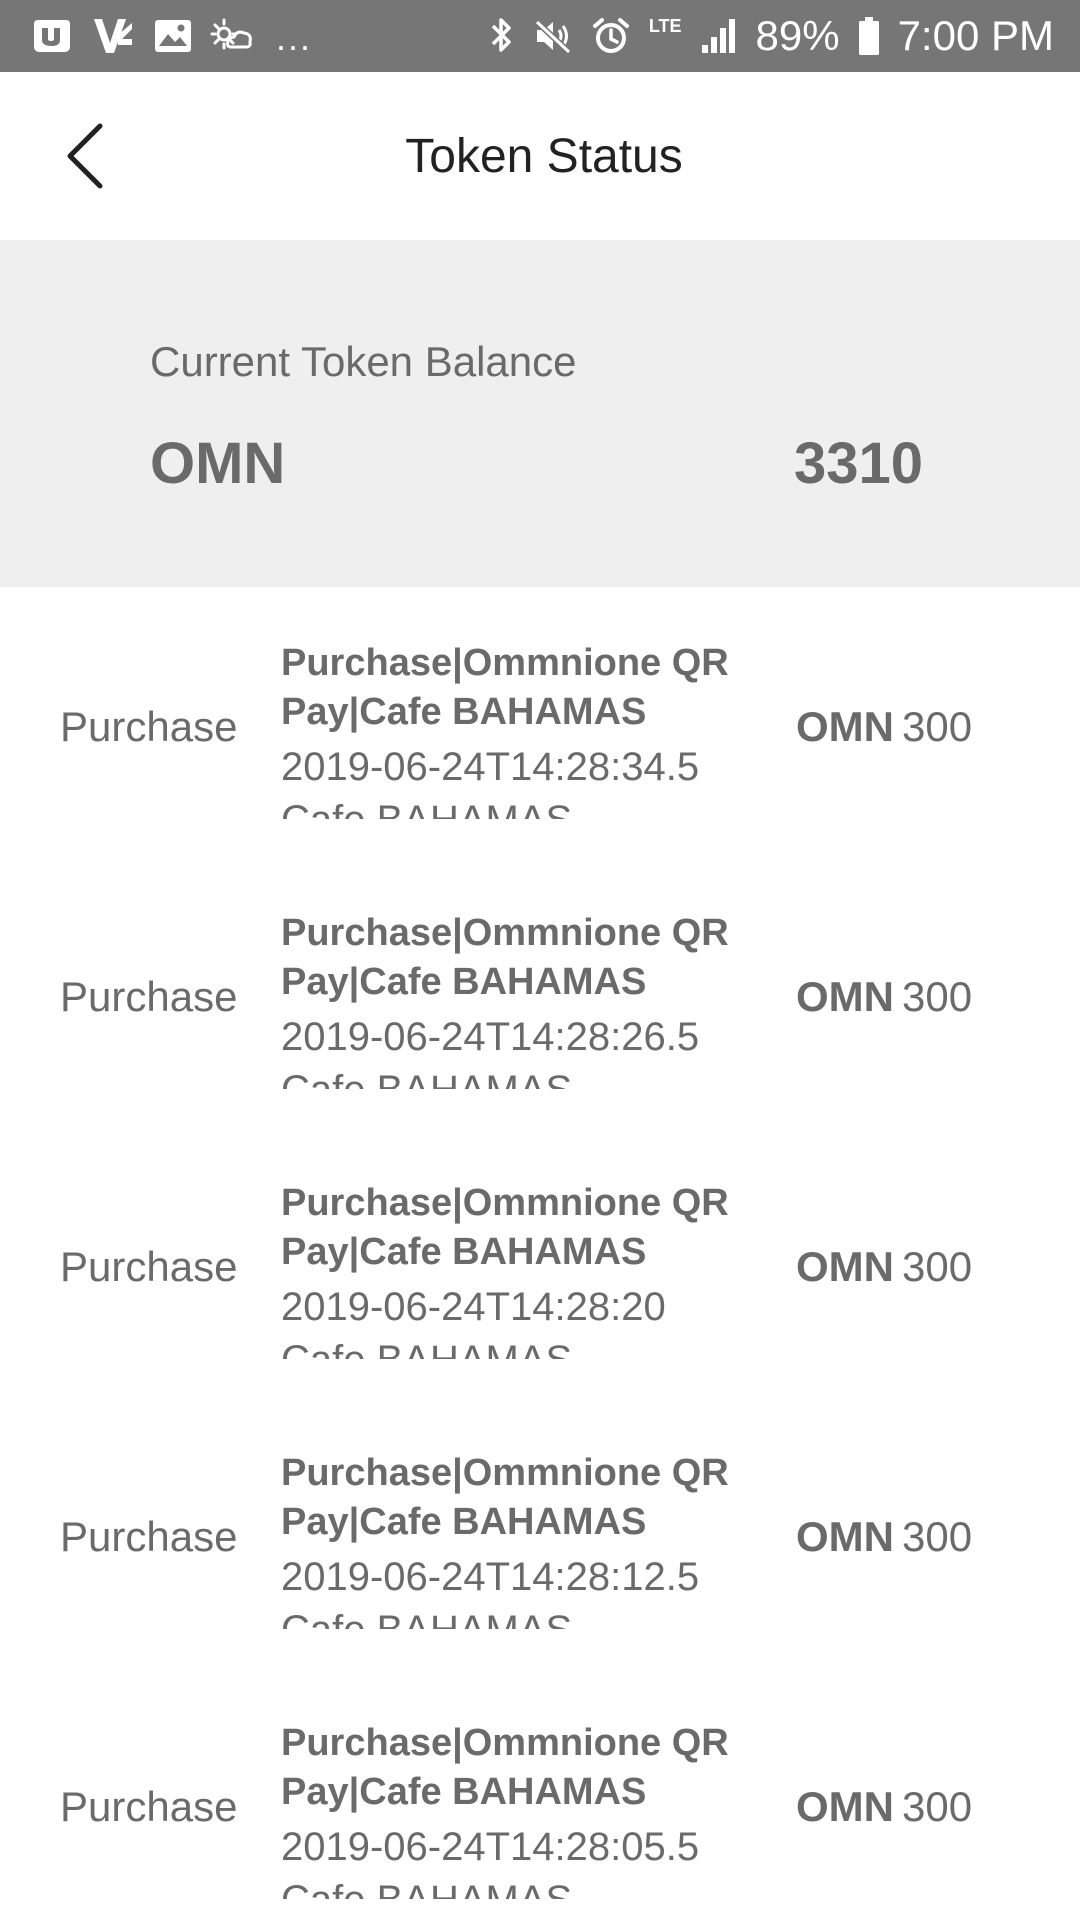 The image size is (1080, 1920). I want to click on transaction-date: 2019-06-24T14:28:20, so click(473, 1307).